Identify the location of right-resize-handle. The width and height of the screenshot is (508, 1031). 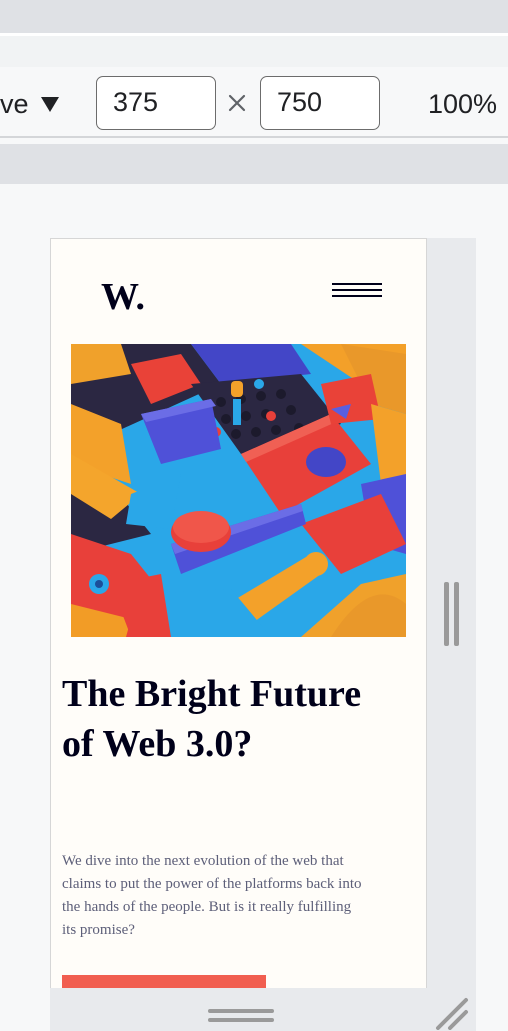
(451, 634).